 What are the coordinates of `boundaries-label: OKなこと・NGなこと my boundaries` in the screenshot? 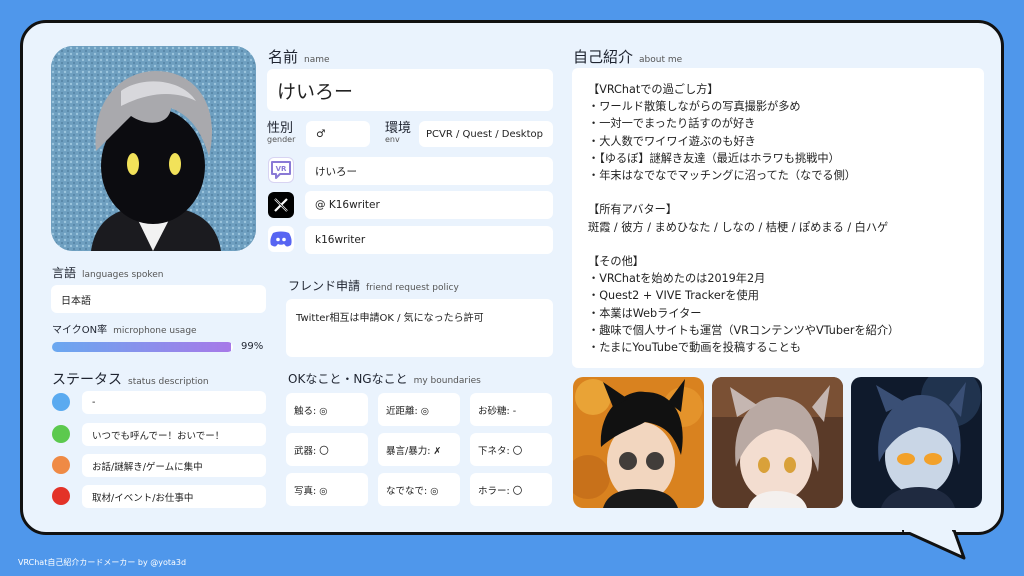 It's located at (384, 379).